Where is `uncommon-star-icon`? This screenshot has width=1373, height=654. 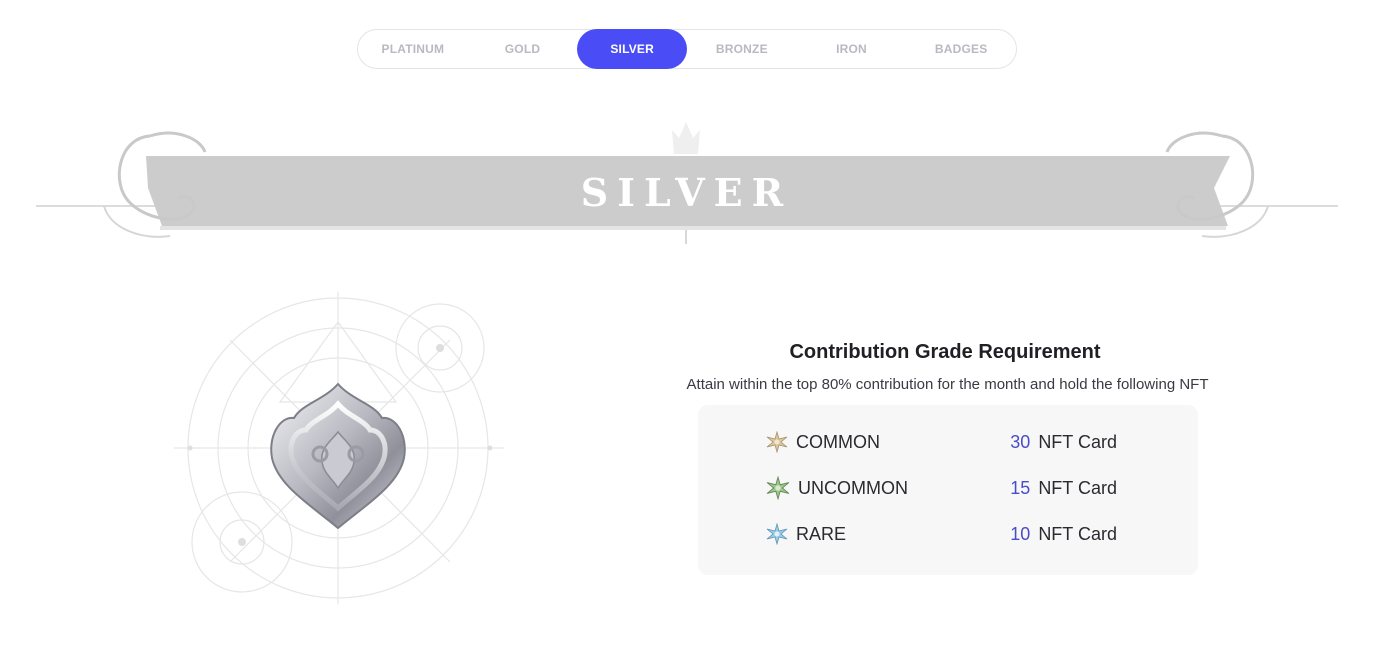 uncommon-star-icon is located at coordinates (778, 488).